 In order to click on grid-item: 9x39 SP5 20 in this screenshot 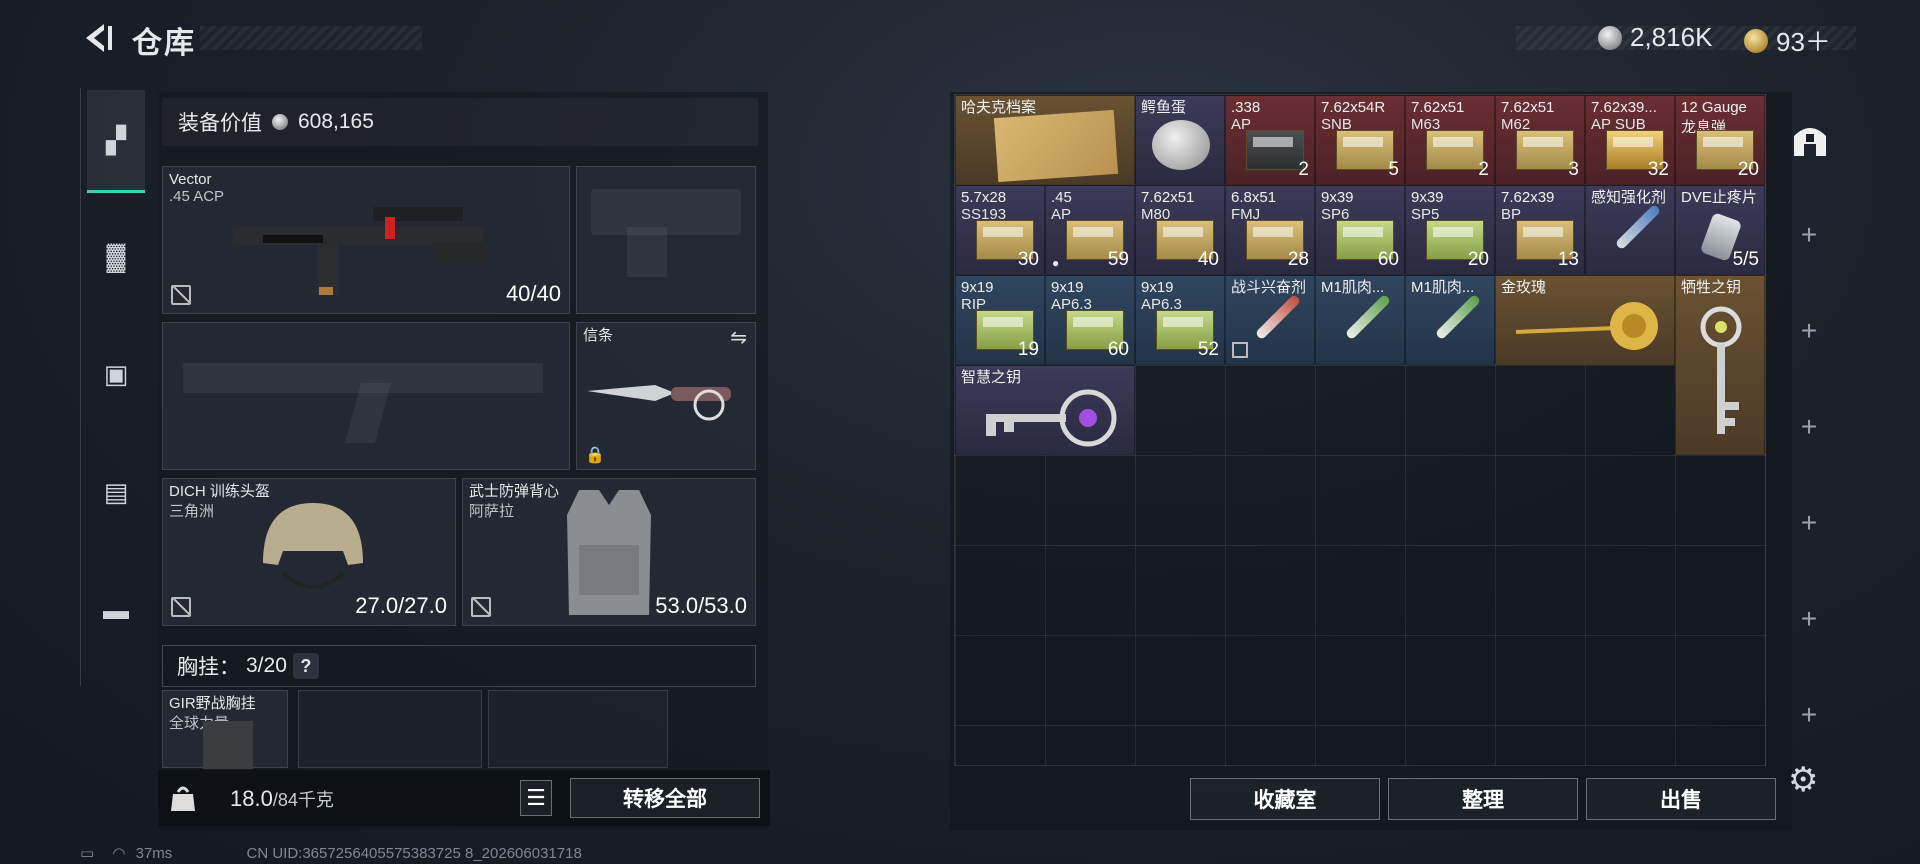, I will do `click(1450, 230)`.